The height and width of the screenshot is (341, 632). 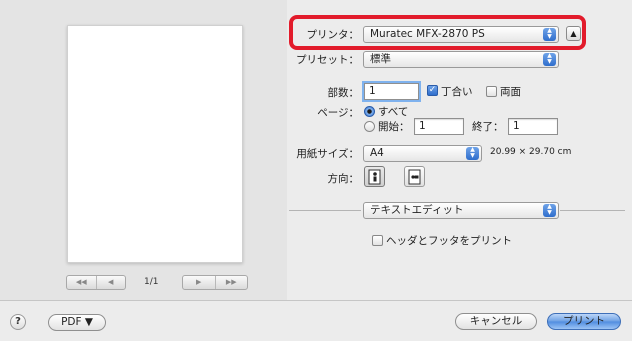 What do you see at coordinates (327, 154) in the screenshot?
I see `paper-size-label: 用紙サイズ：` at bounding box center [327, 154].